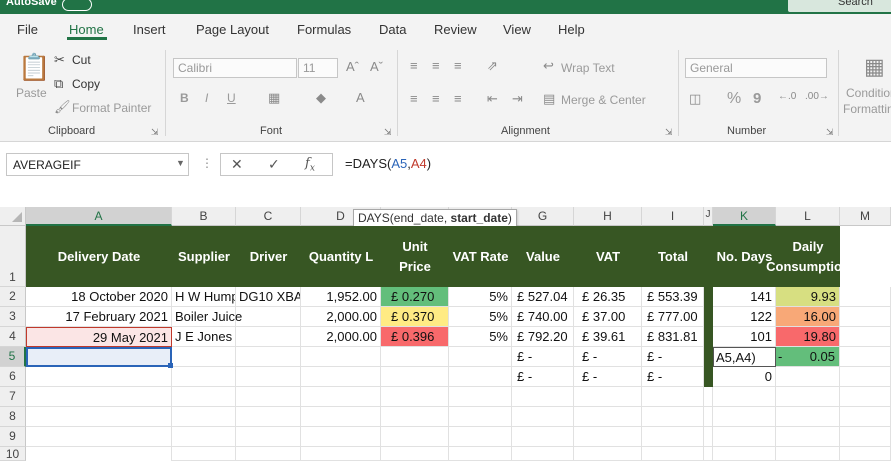  I want to click on cell-g3: £ 740.00, so click(543, 317).